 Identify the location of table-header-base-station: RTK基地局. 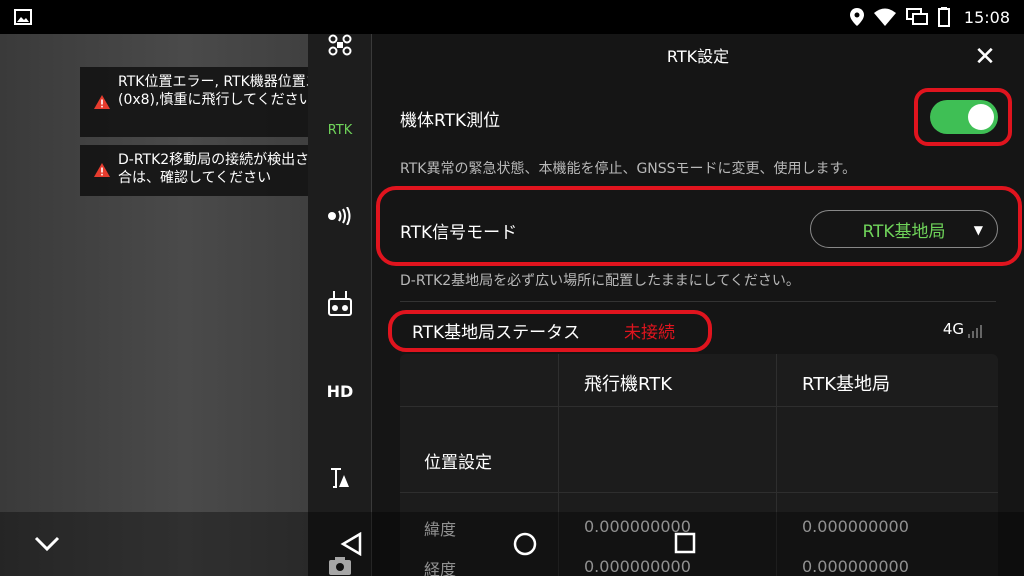
(846, 384).